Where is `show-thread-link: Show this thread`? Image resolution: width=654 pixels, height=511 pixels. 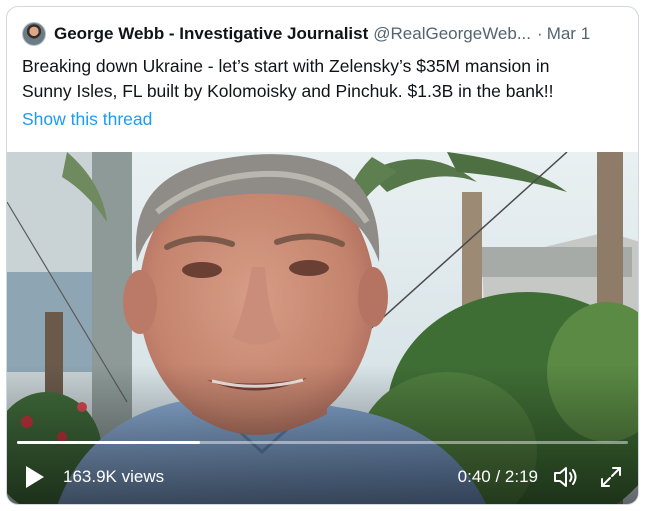
show-thread-link: Show this thread is located at coordinates (87, 119).